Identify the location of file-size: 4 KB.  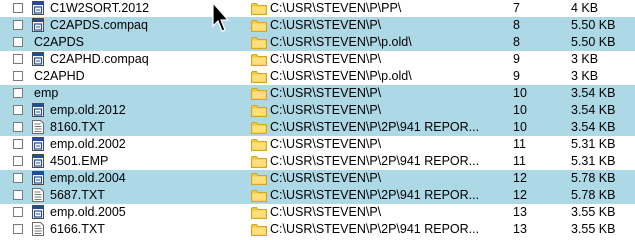
(585, 8).